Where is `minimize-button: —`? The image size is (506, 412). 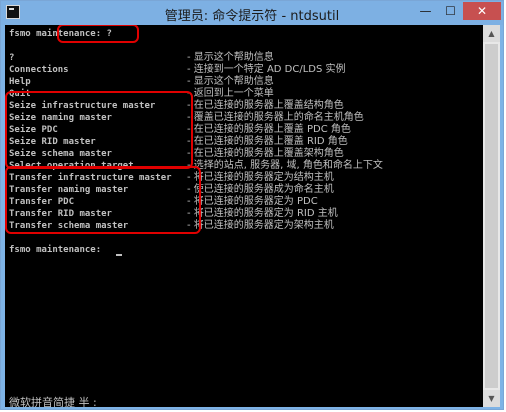 minimize-button: — is located at coordinates (425, 11).